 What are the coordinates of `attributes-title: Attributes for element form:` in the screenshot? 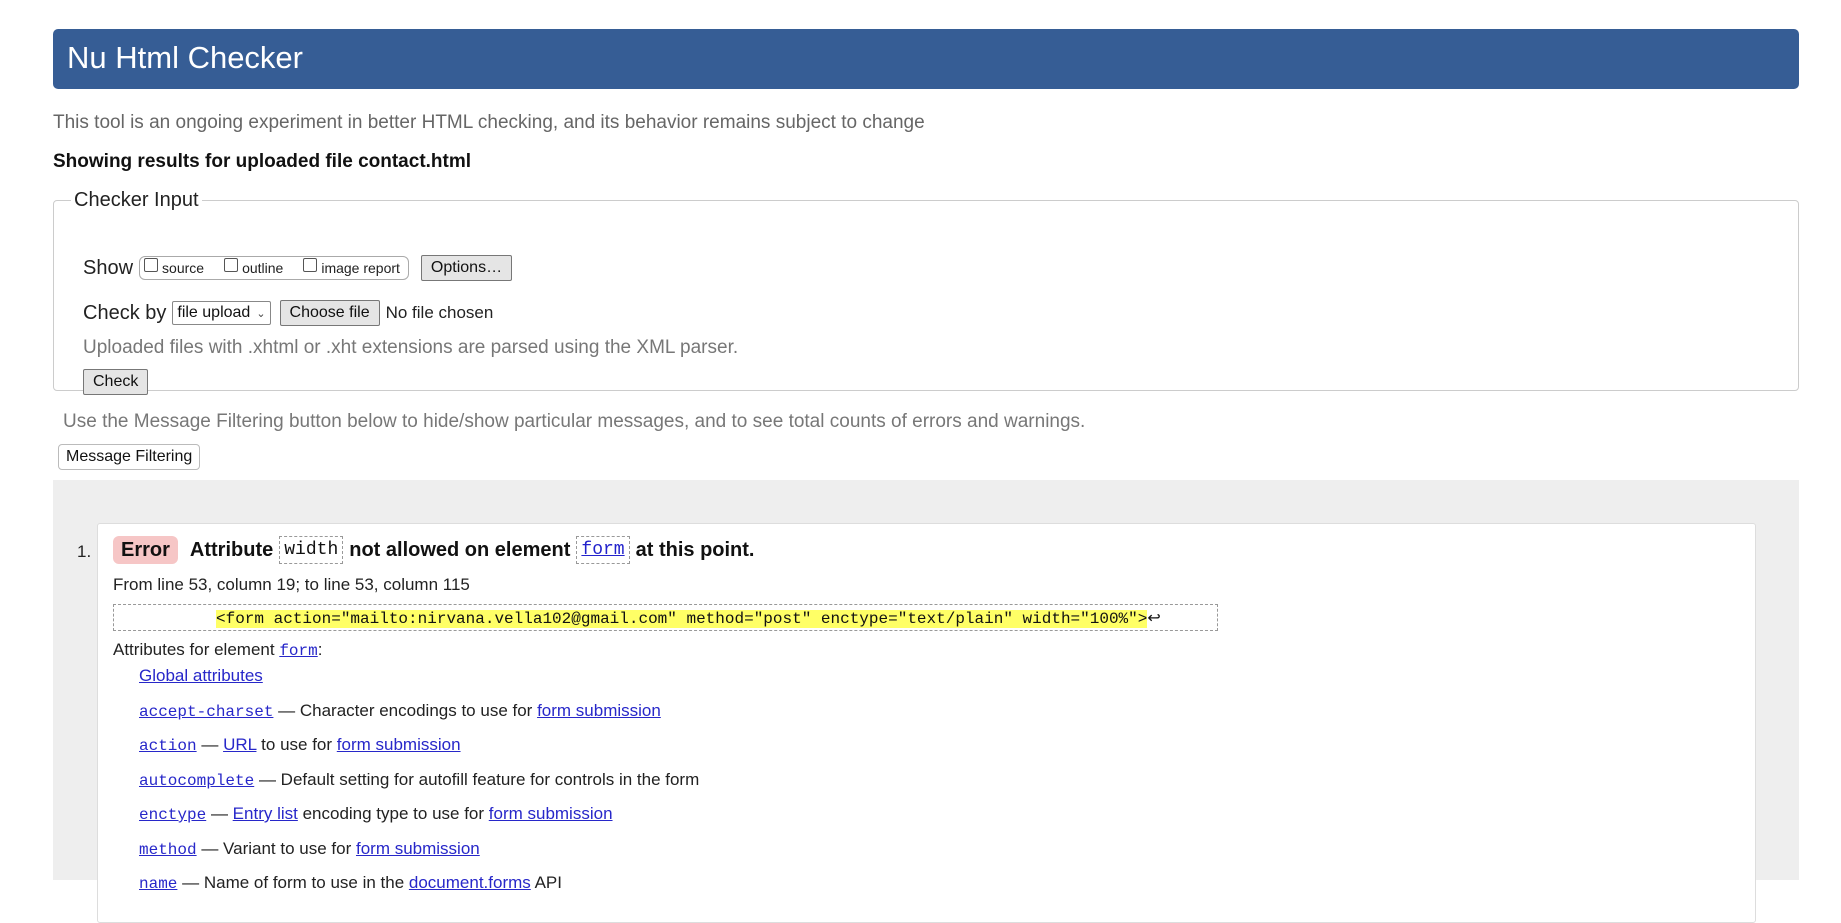 It's located at (217, 650).